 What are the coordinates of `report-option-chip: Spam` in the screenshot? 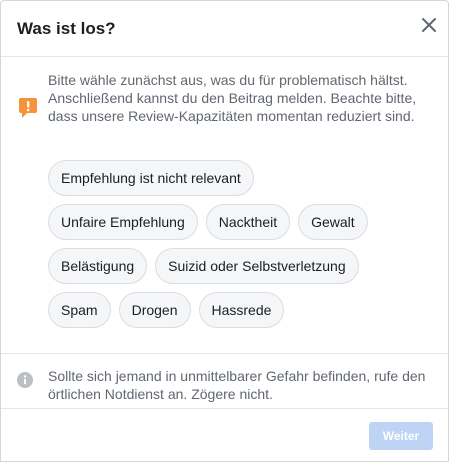 It's located at (79, 310).